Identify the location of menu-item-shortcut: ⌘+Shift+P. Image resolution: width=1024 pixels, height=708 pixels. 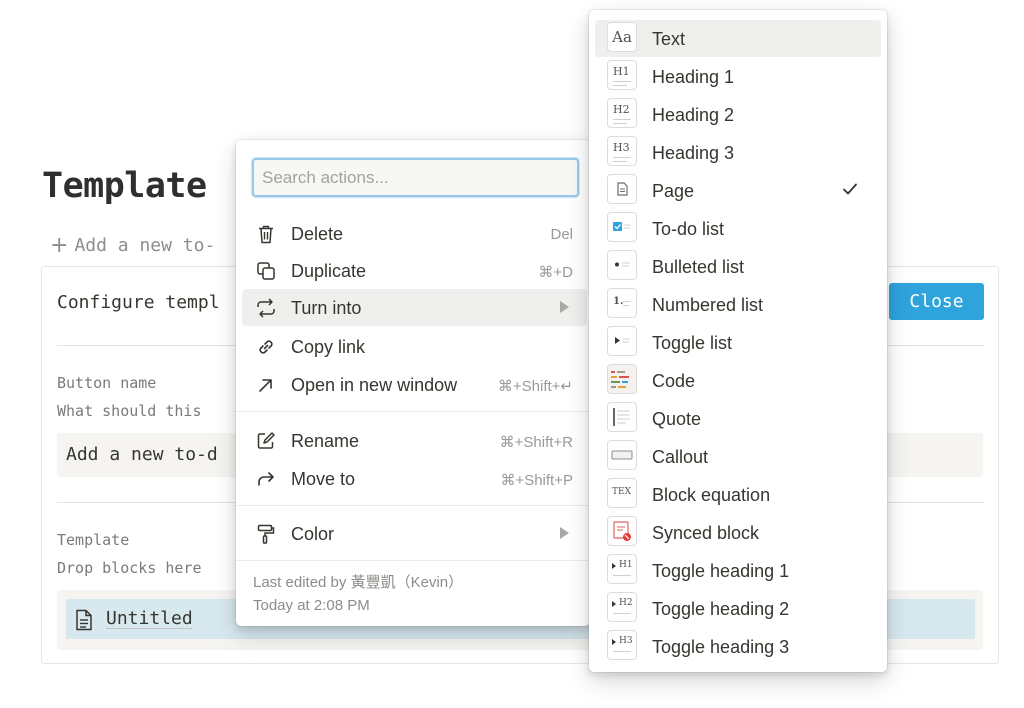
(536, 480).